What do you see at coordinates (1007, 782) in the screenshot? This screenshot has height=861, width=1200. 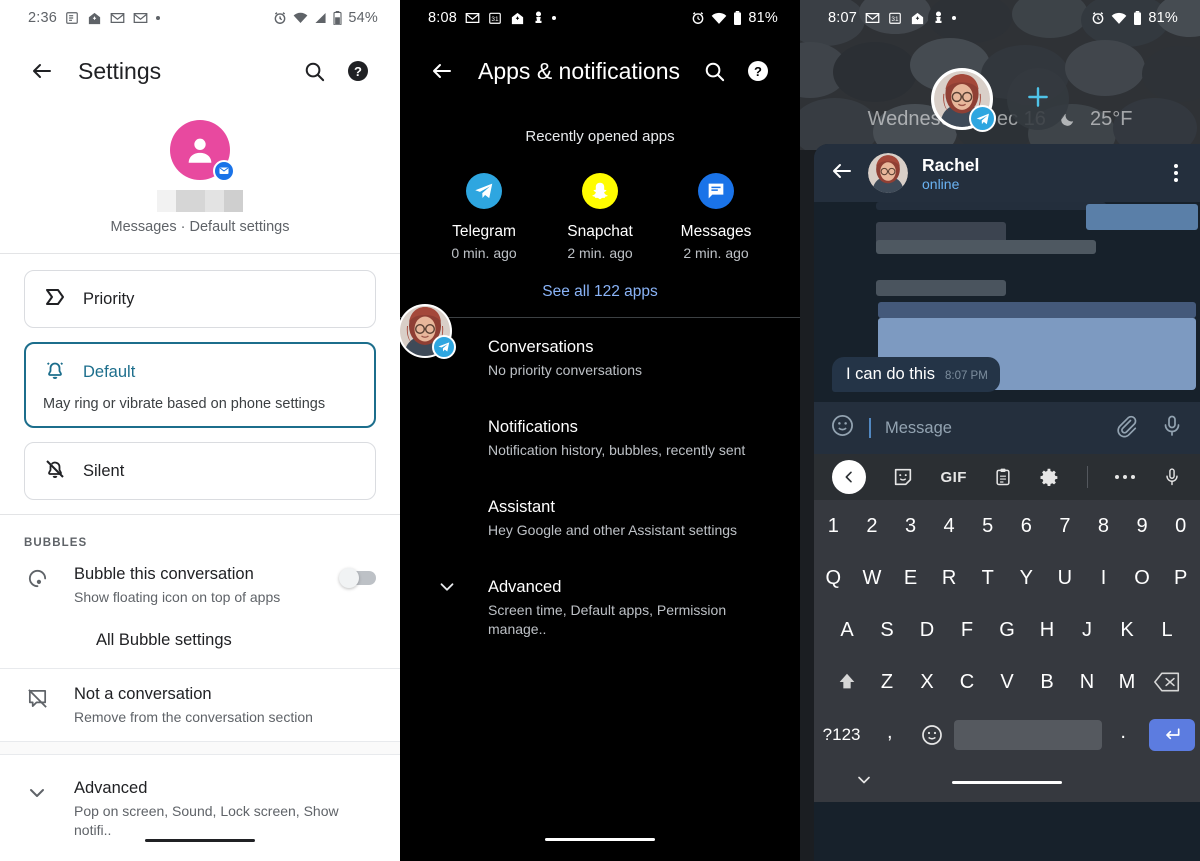 I see `nav-pill` at bounding box center [1007, 782].